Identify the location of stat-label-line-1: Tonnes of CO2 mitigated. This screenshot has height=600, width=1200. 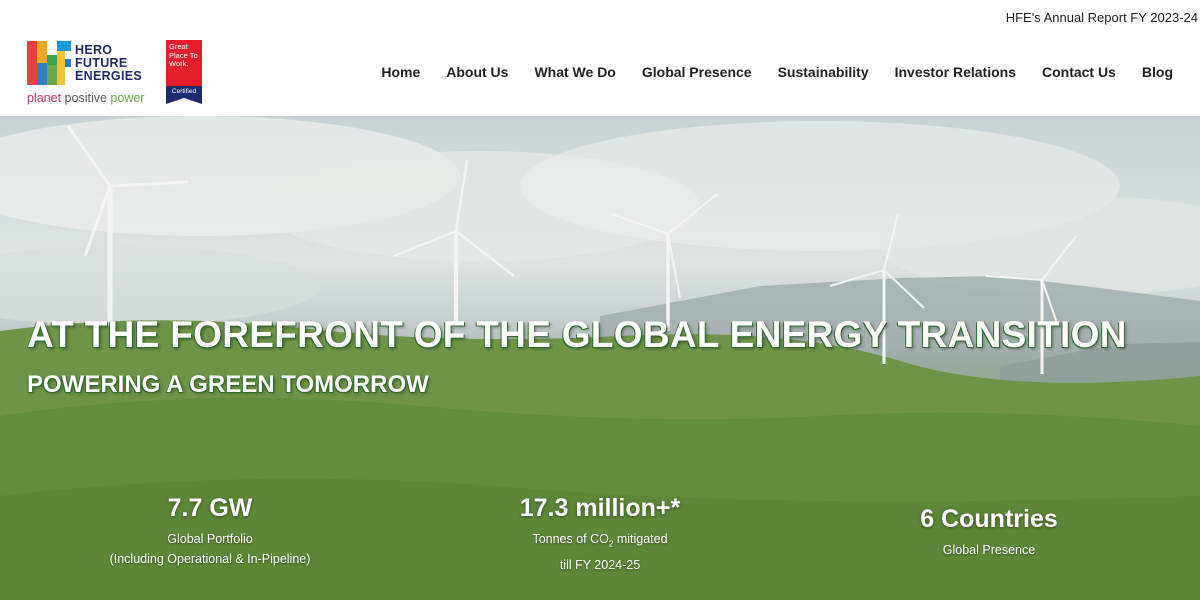
(600, 542).